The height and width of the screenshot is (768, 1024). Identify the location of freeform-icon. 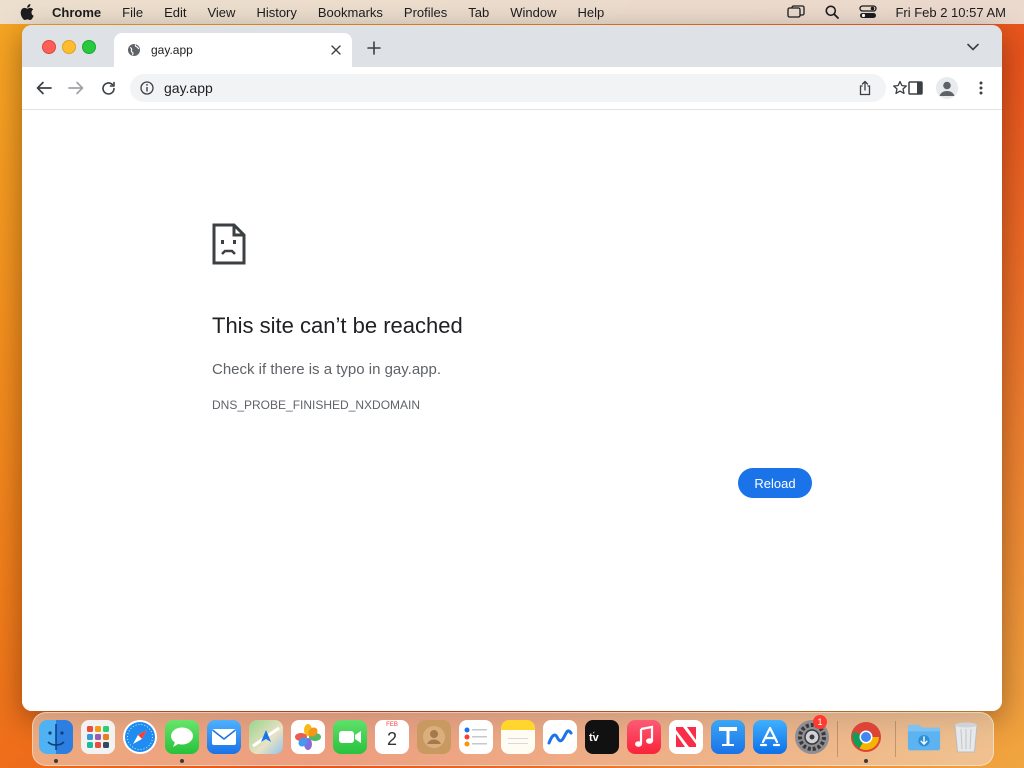
(560, 737).